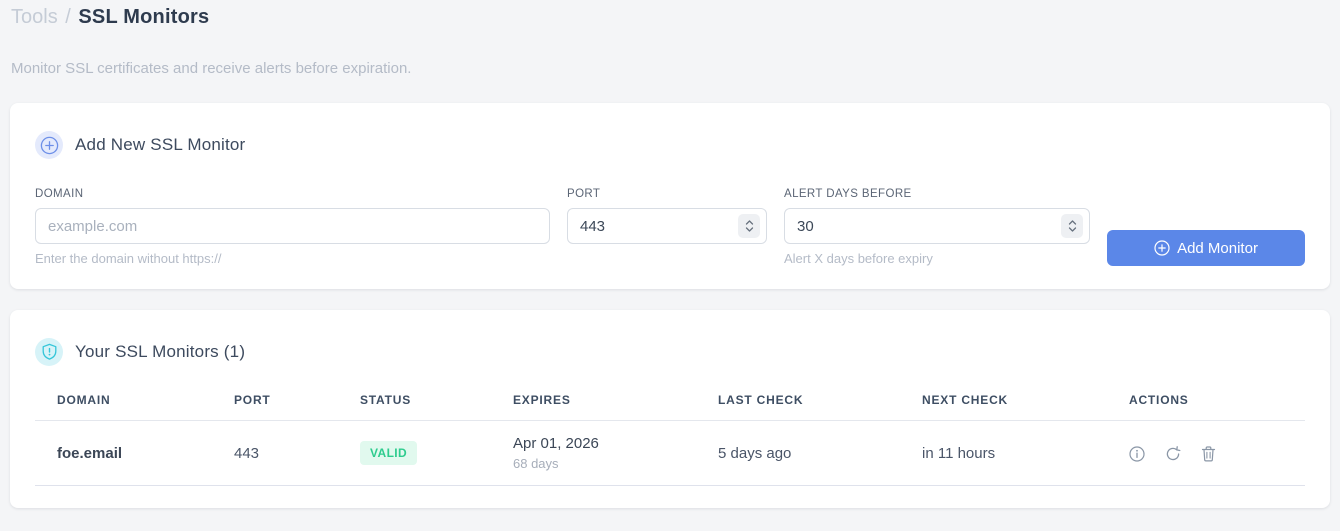 The width and height of the screenshot is (1340, 531). What do you see at coordinates (584, 194) in the screenshot?
I see `port-label: PORT` at bounding box center [584, 194].